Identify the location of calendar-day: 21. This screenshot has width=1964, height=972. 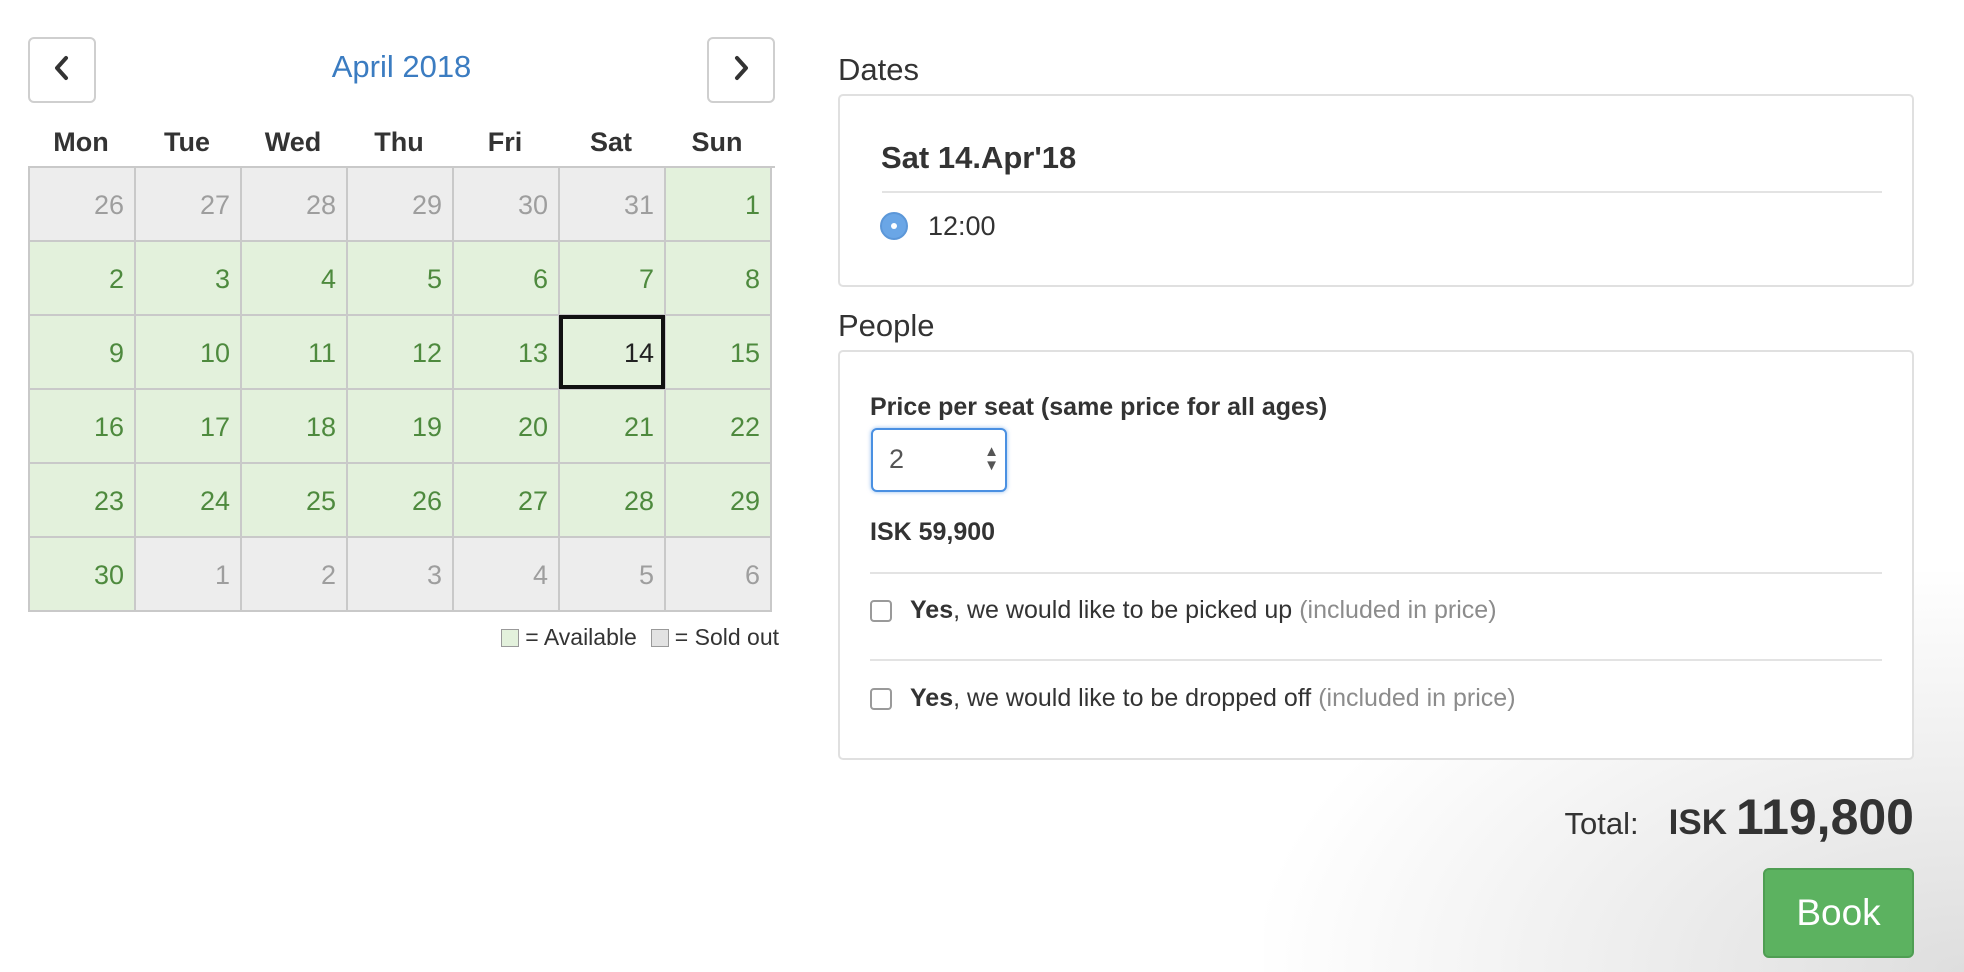
(613, 427).